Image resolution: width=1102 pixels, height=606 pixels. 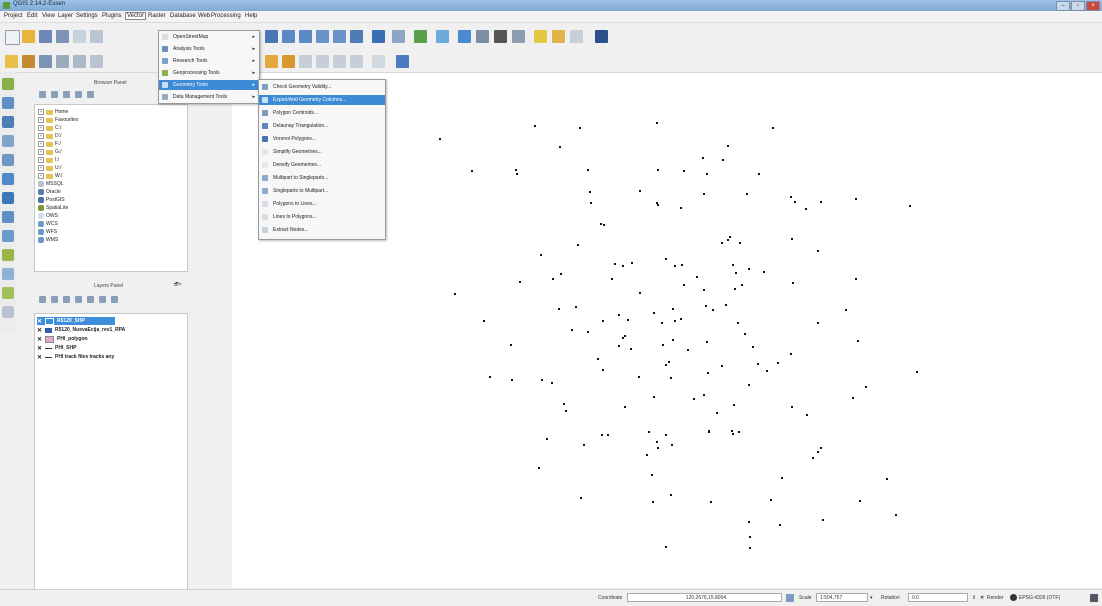 What do you see at coordinates (322, 36) in the screenshot?
I see `zoom-full-icon` at bounding box center [322, 36].